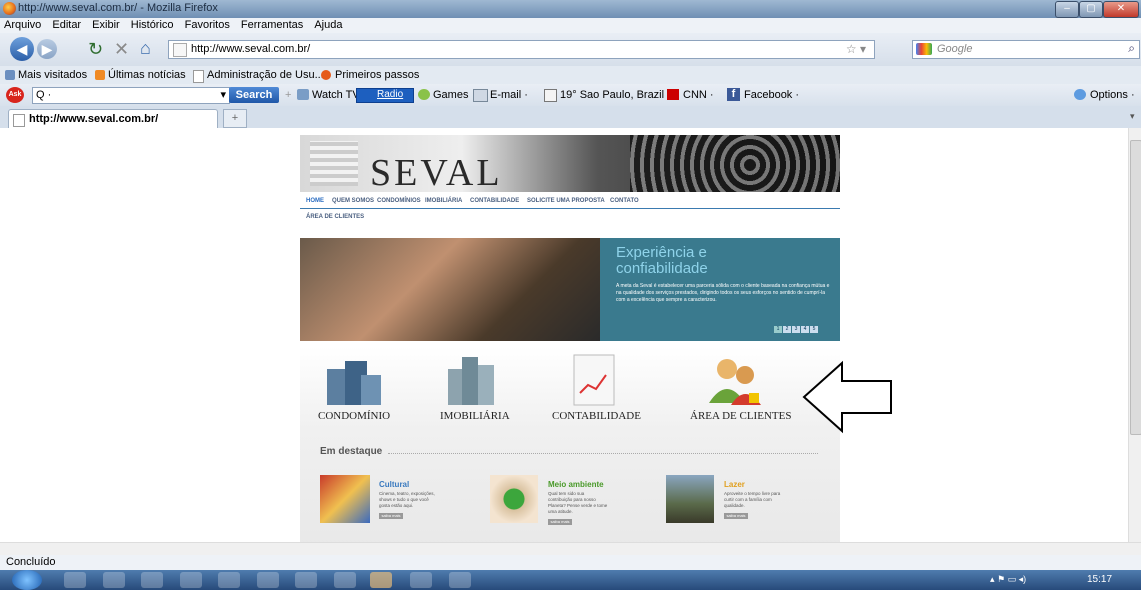 Image resolution: width=1141 pixels, height=590 pixels. What do you see at coordinates (145, 48) in the screenshot?
I see `home-icon: ⌂` at bounding box center [145, 48].